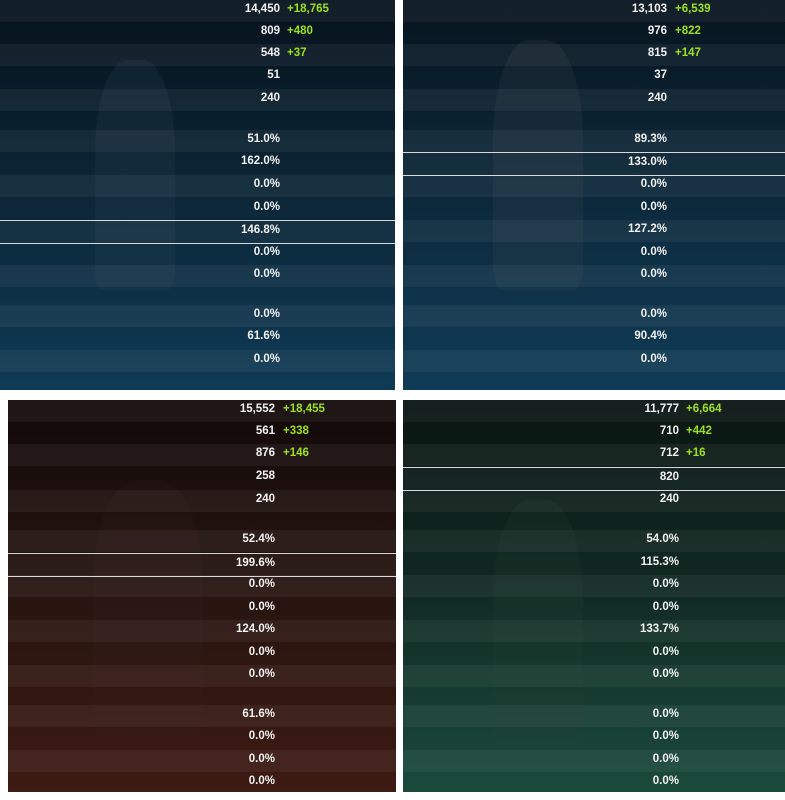  What do you see at coordinates (197, 55) in the screenshot?
I see `stat-row: 548 +37` at bounding box center [197, 55].